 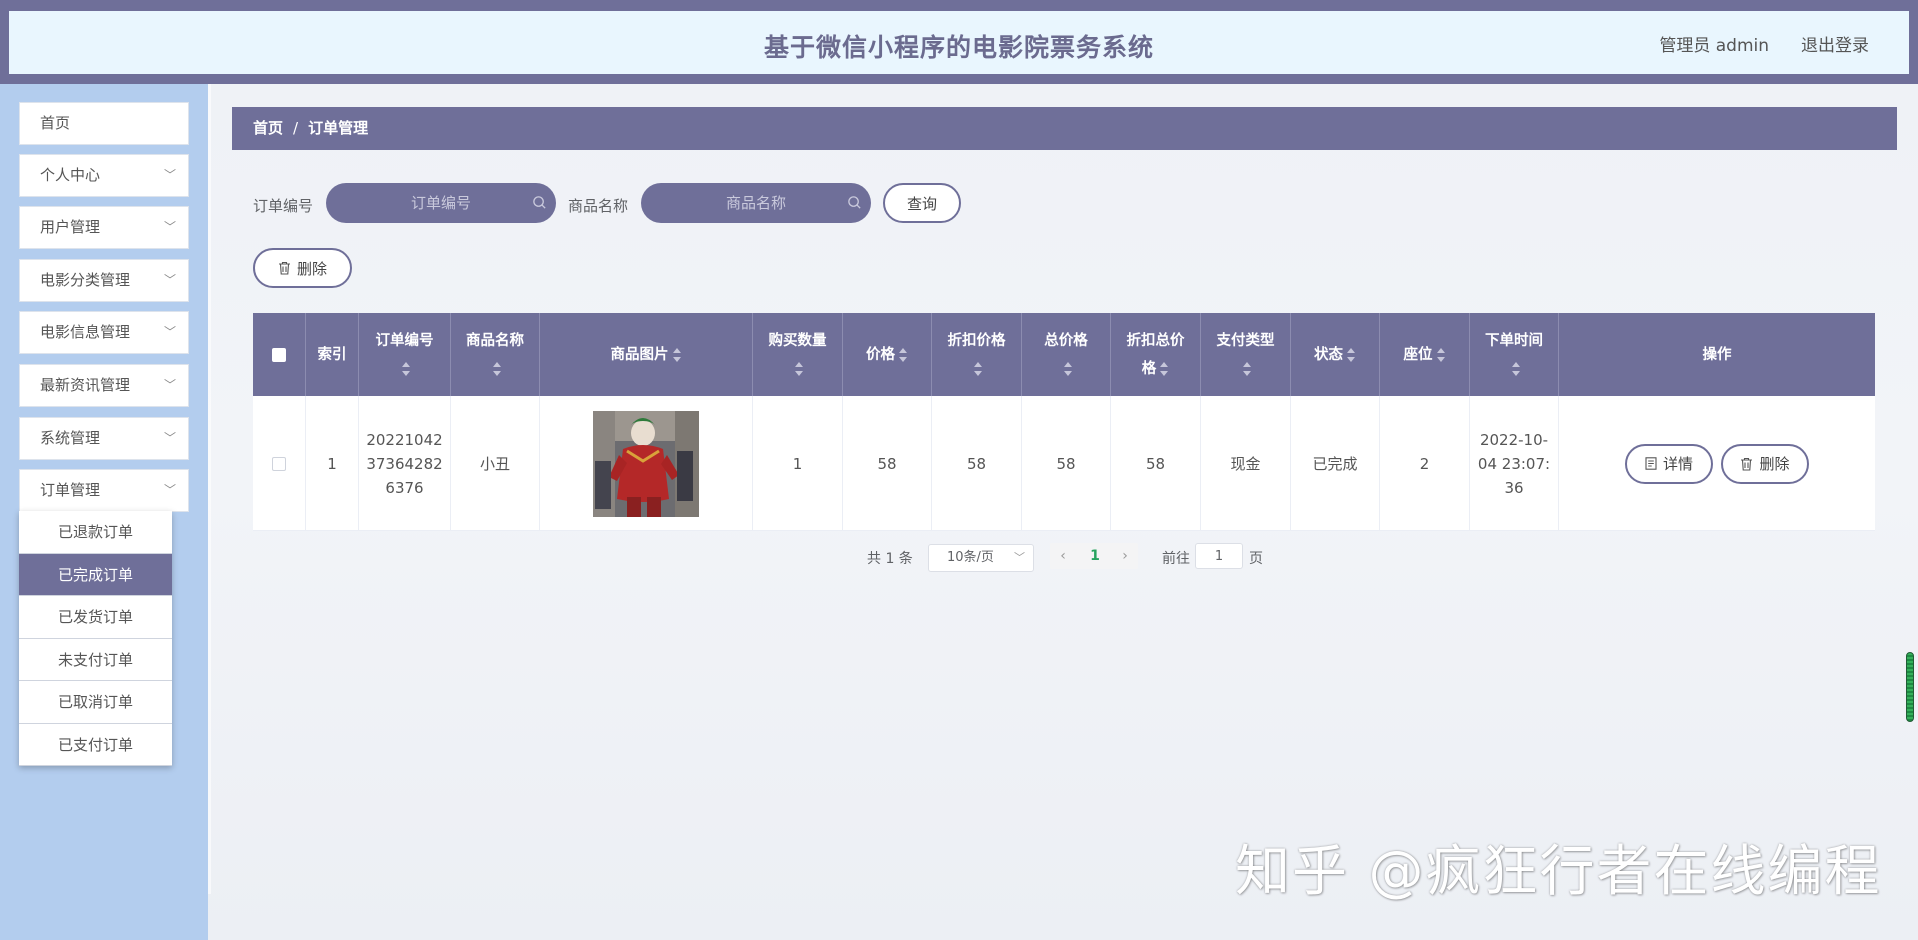 What do you see at coordinates (1774, 464) in the screenshot?
I see `row-delete-label: 删除` at bounding box center [1774, 464].